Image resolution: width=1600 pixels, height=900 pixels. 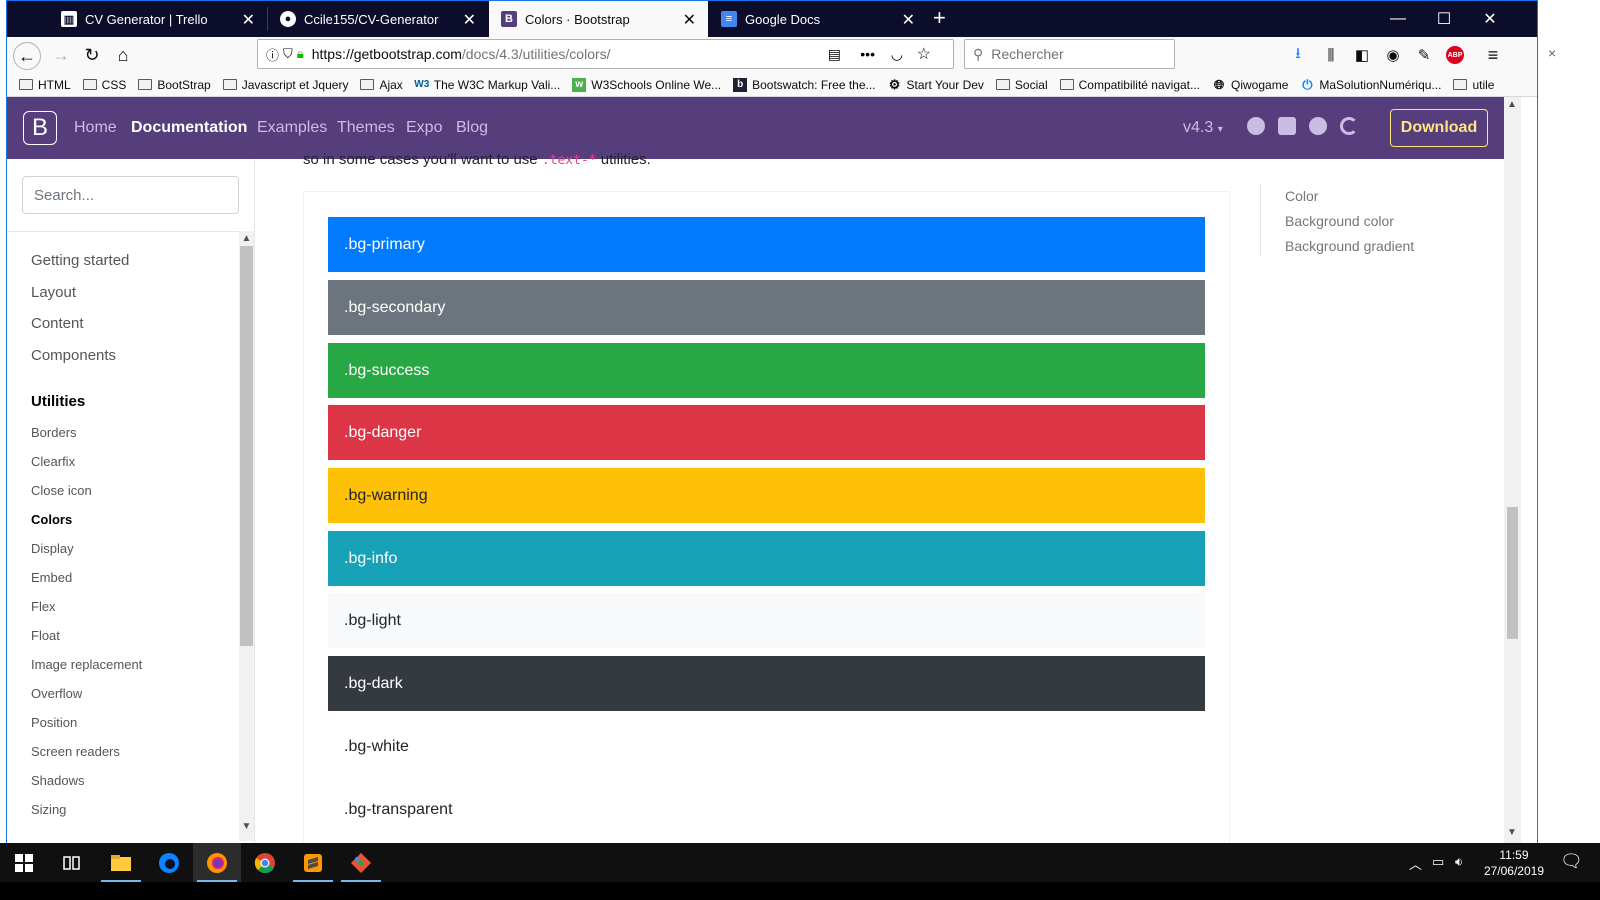 I want to click on lock-icon: 🔒︎, so click(x=300, y=54).